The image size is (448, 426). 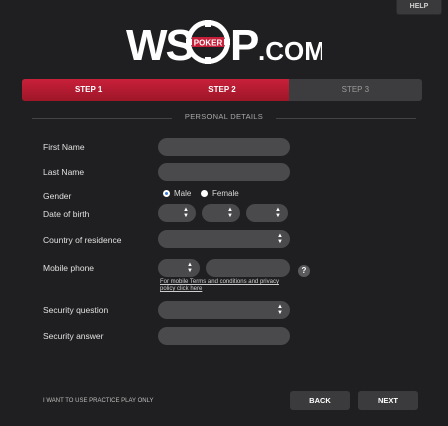 I want to click on step-progress-bar: STEP 1 STEP 2 STEP 3, so click(x=222, y=90).